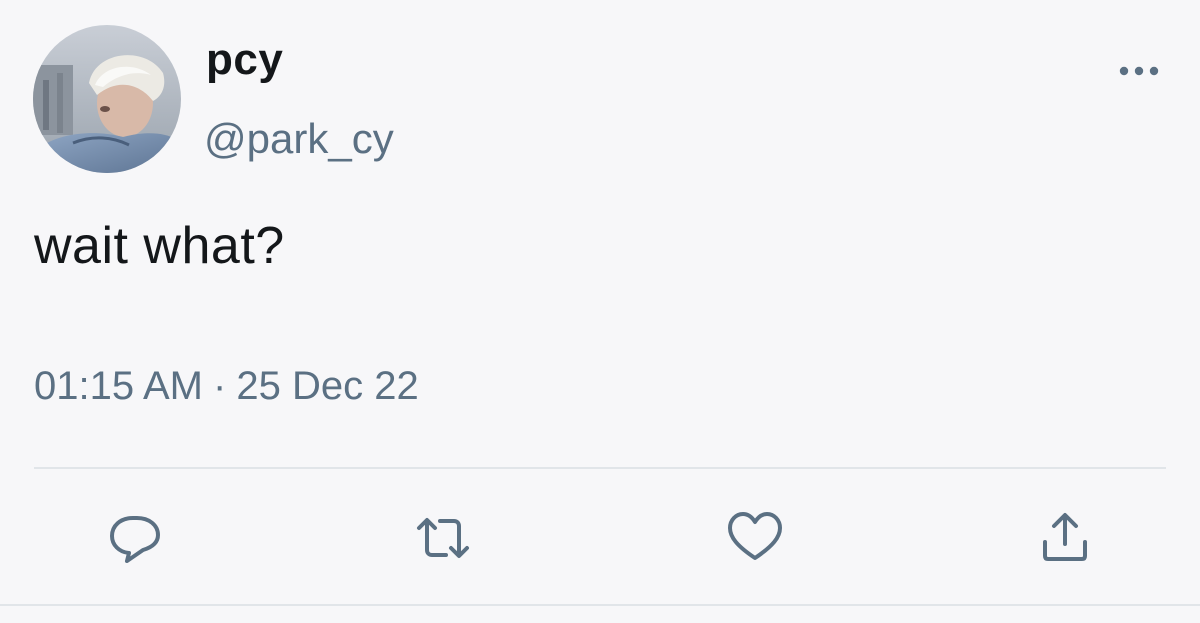  I want to click on avatar, so click(107, 99).